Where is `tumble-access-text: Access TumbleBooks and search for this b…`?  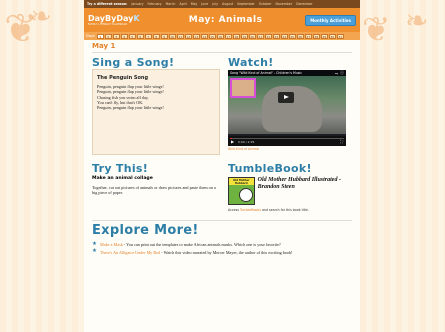 tumble-access-text: Access TumbleBooks and search for this b… is located at coordinates (287, 210).